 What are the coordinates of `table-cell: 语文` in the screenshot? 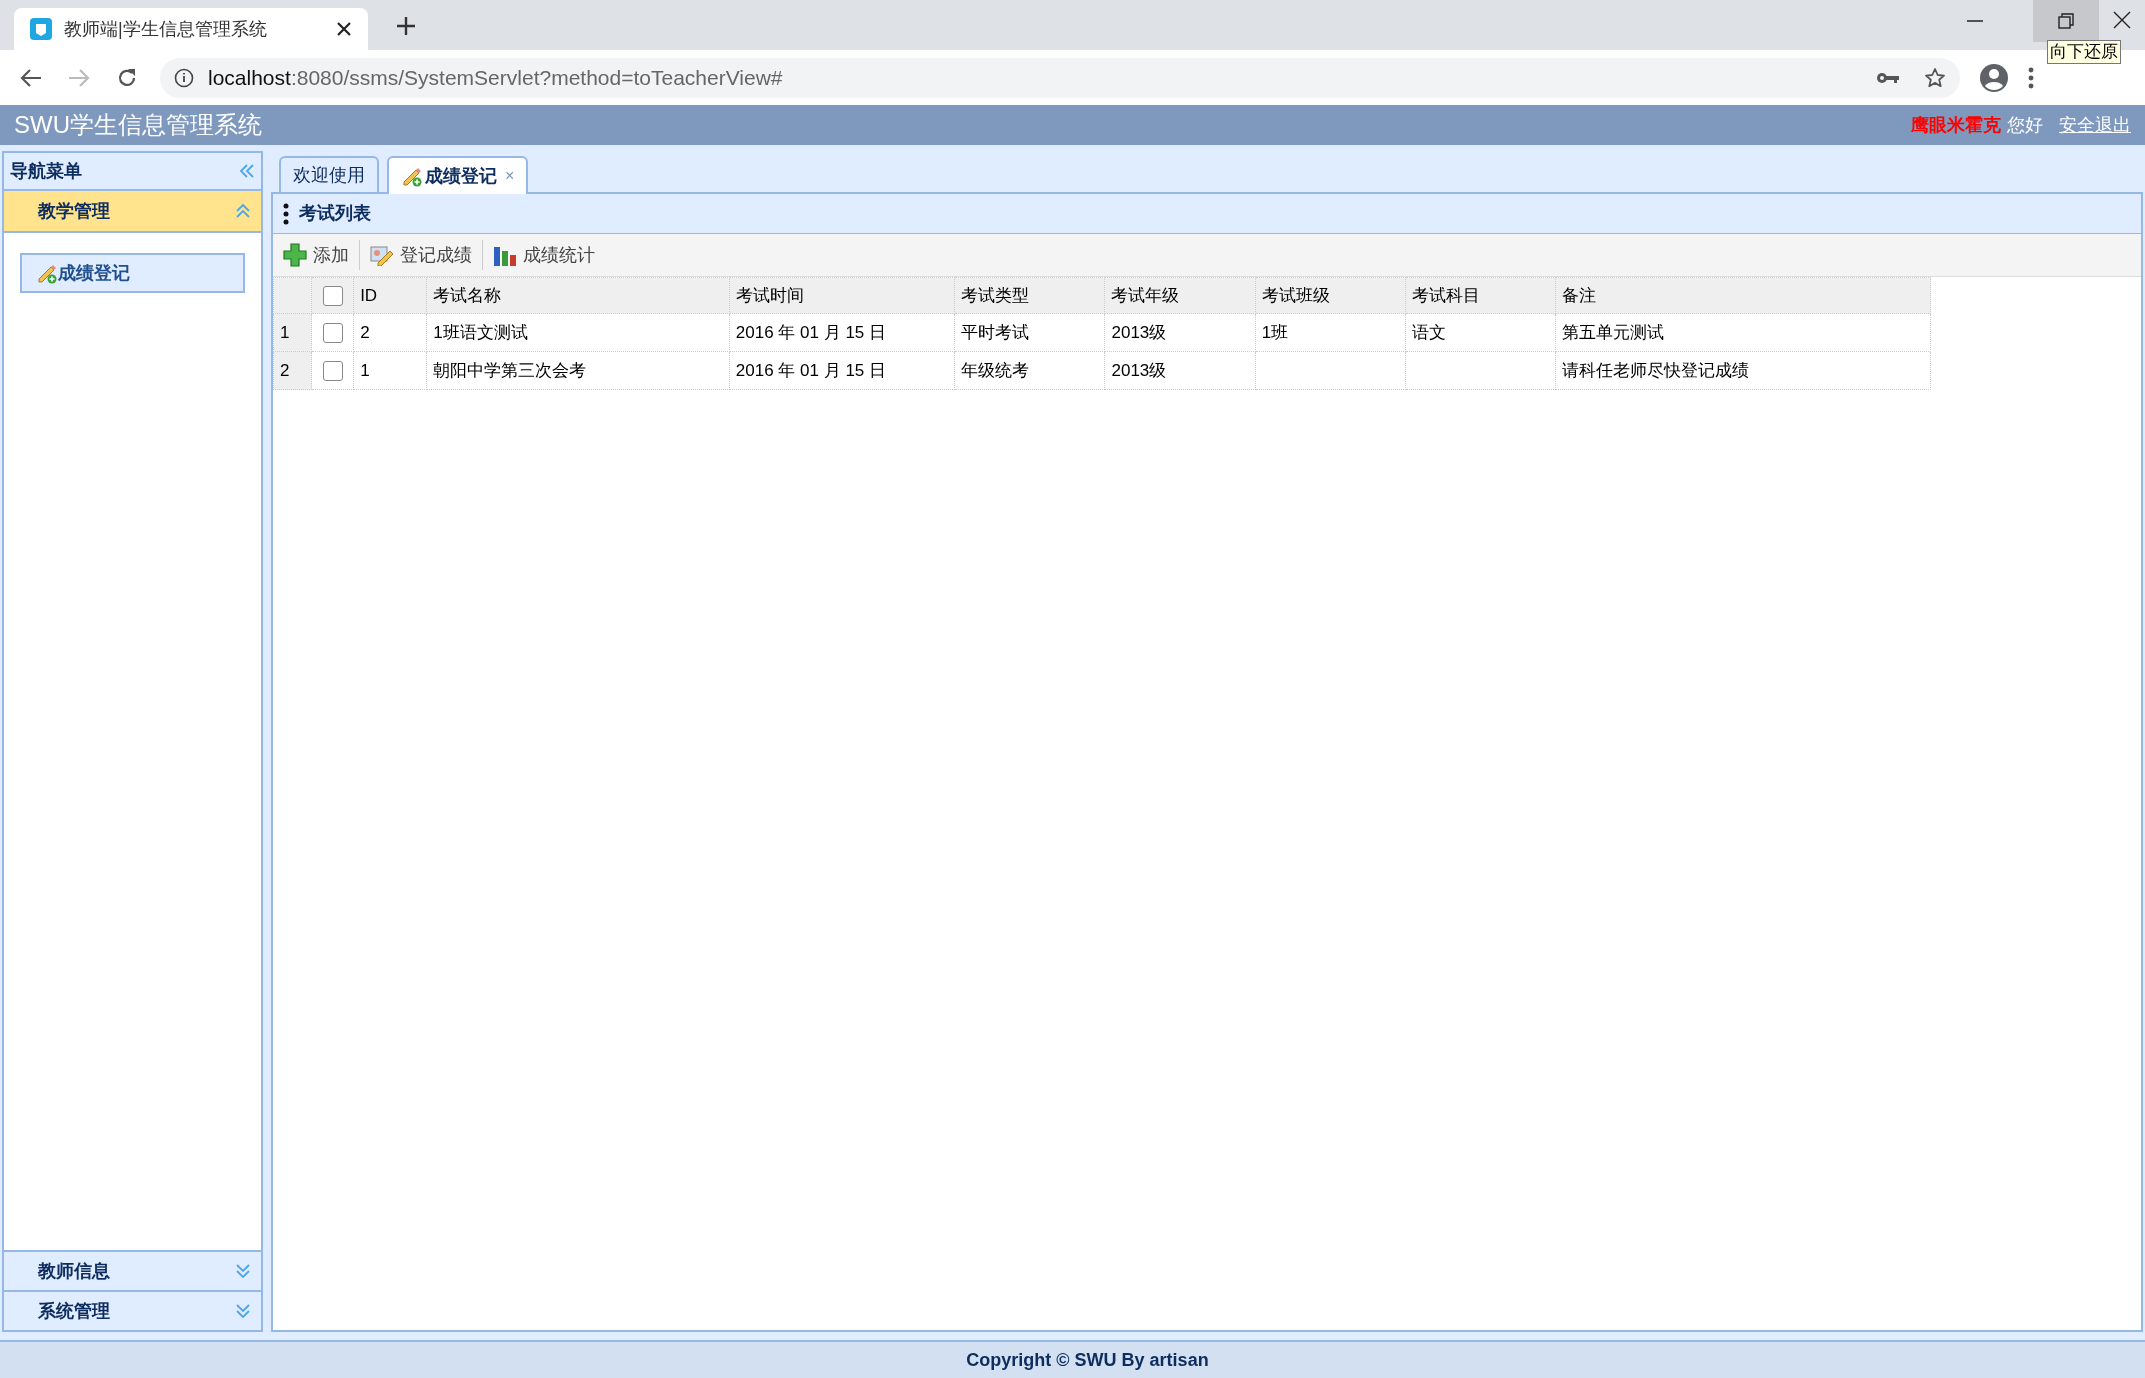 It's located at (1429, 332).